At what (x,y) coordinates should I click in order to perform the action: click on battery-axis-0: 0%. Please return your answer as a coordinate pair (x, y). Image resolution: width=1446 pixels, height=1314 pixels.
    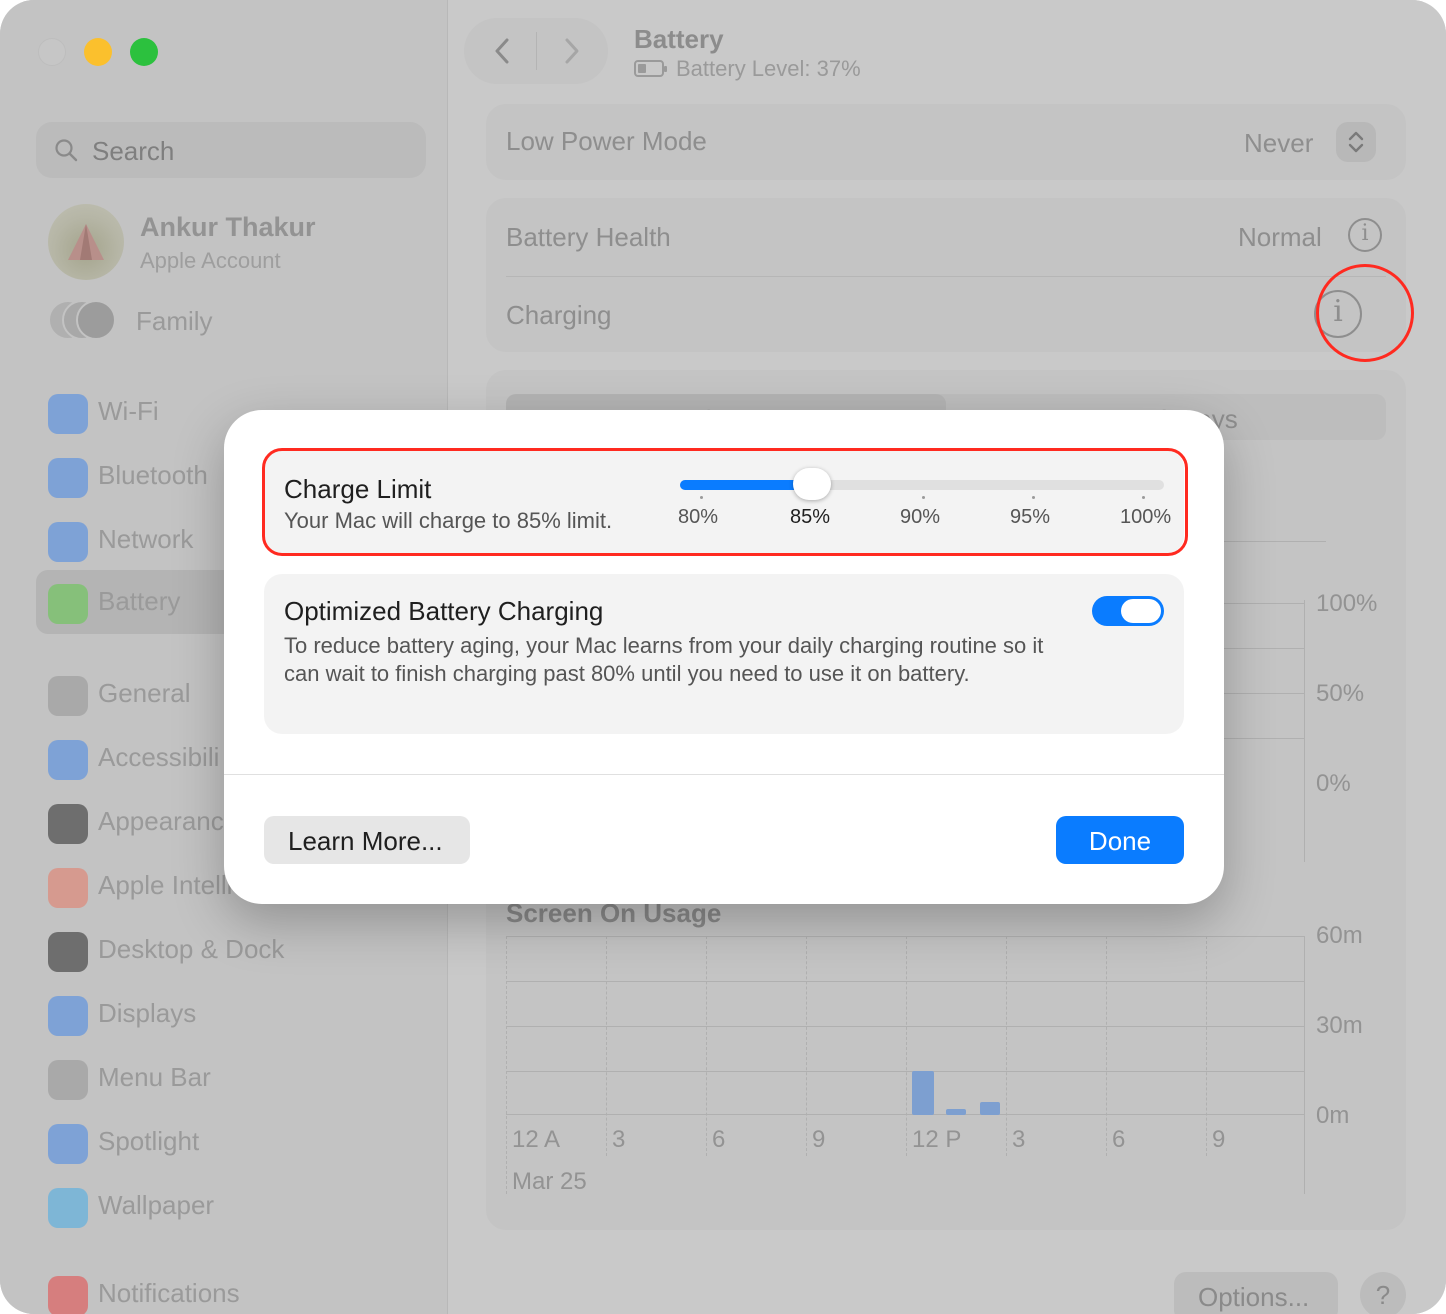
    Looking at the image, I should click on (1333, 783).